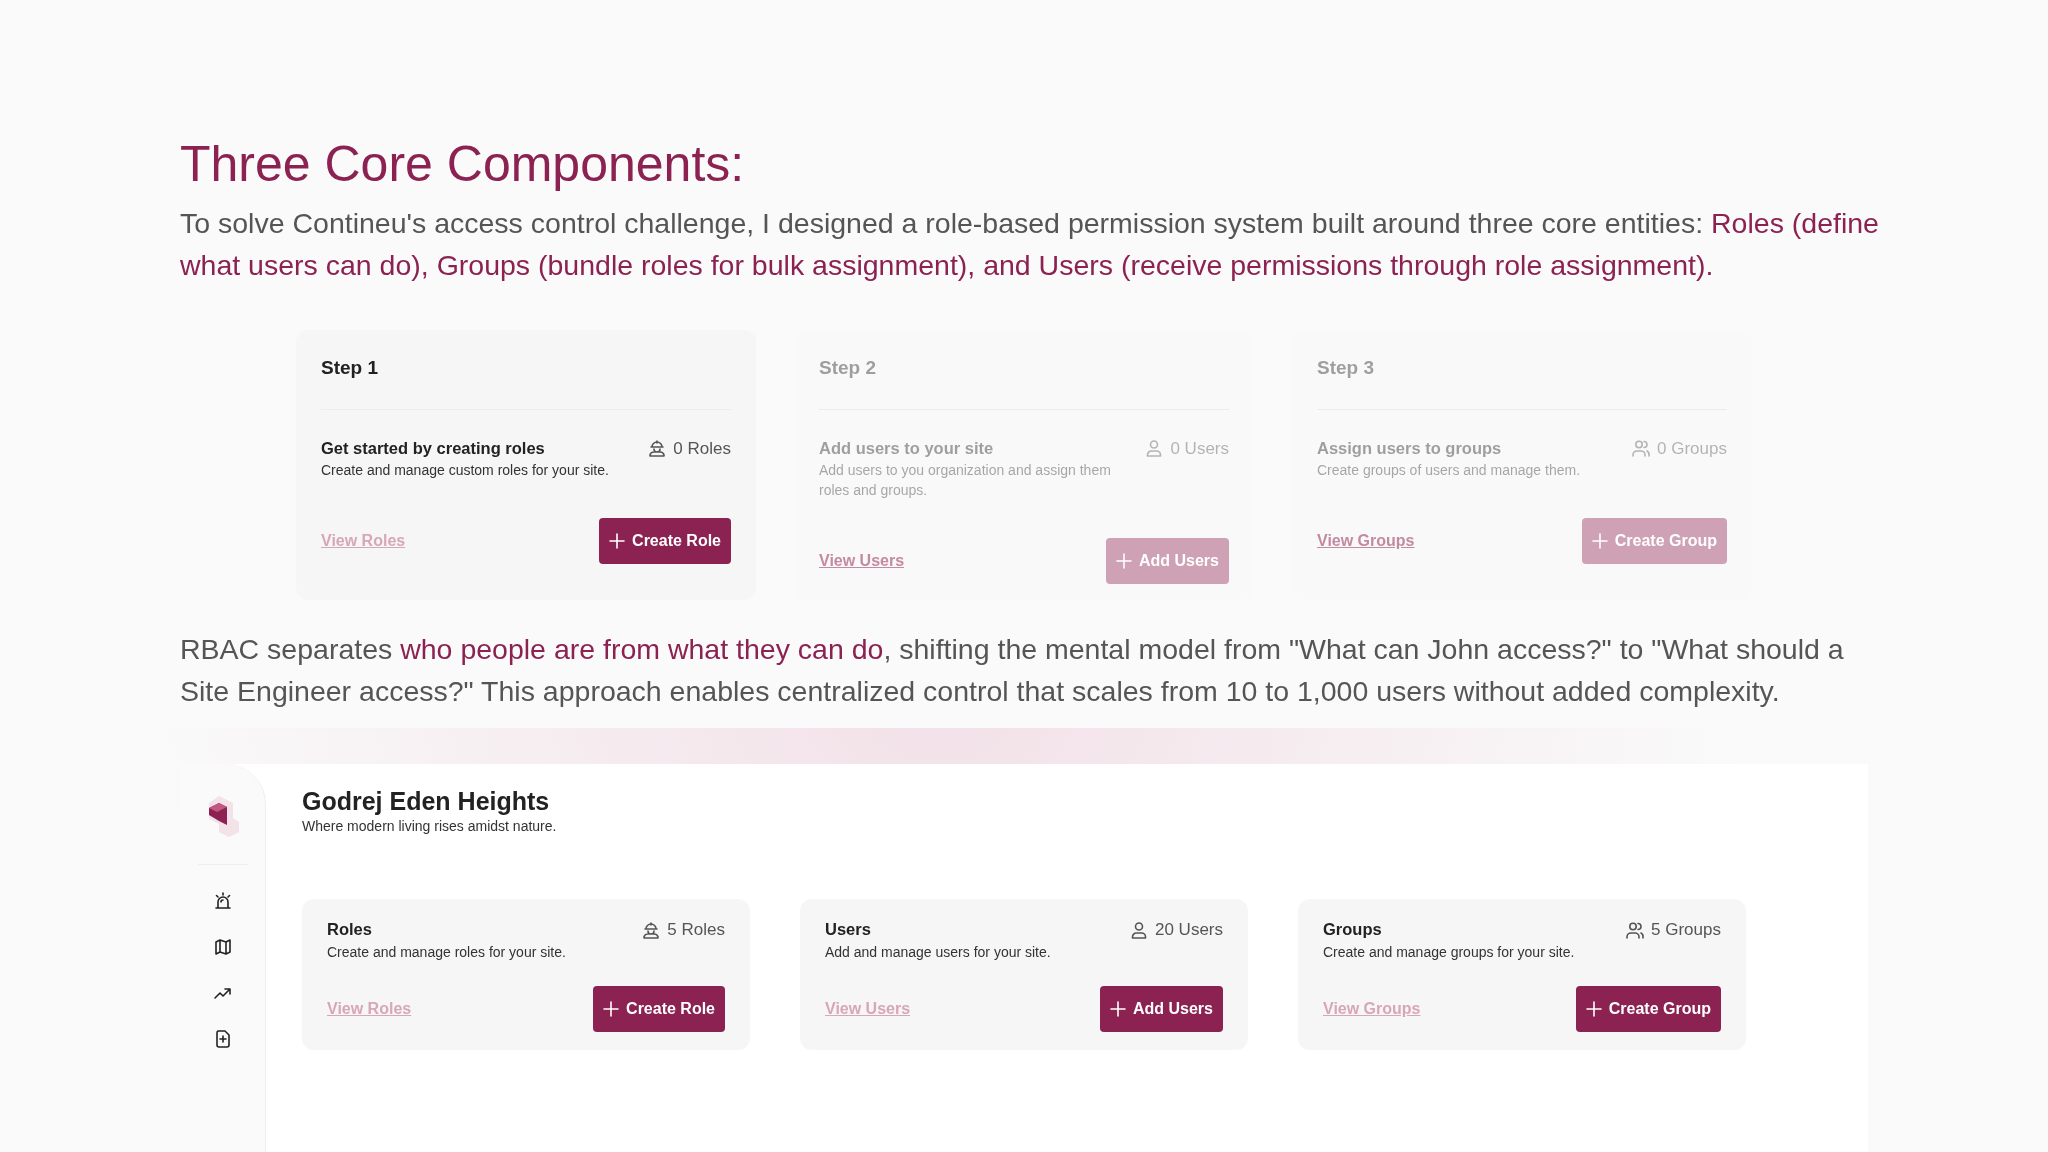 This screenshot has width=2048, height=1152. Describe the element at coordinates (696, 930) in the screenshot. I see `count-label: 5 Roles` at that location.